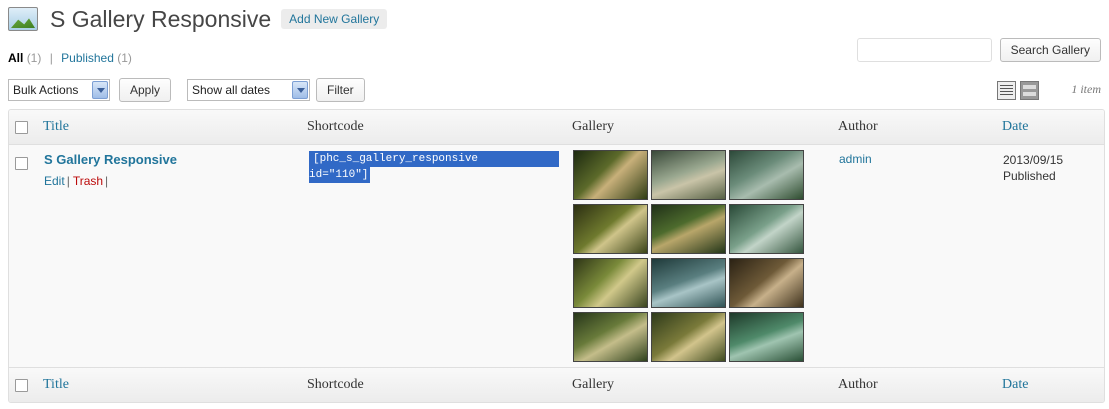  I want to click on date-value: 2013/09/15, so click(1033, 160).